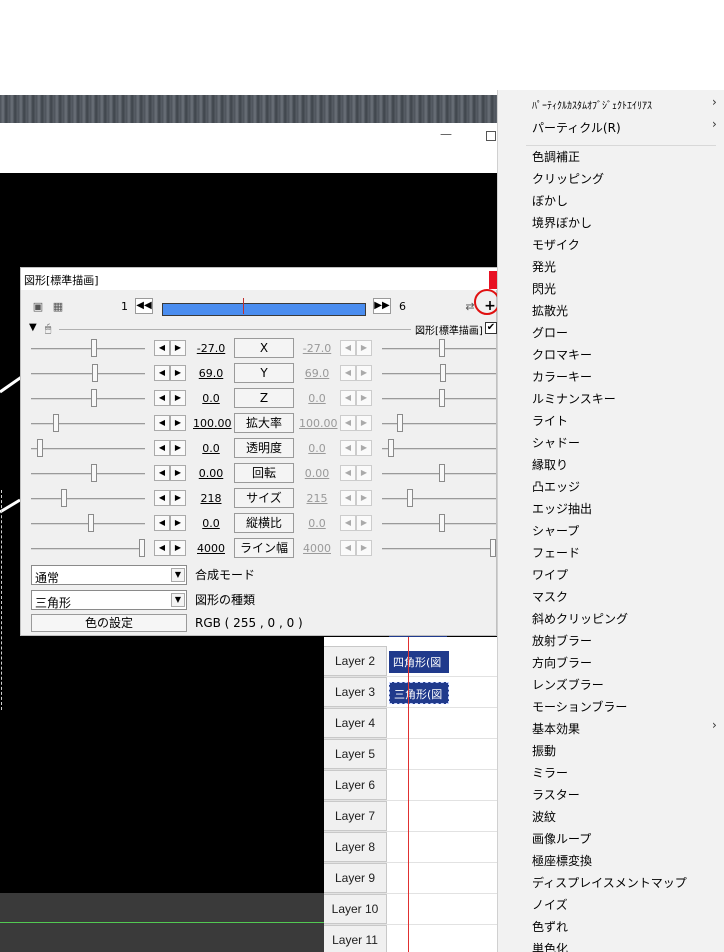 The image size is (724, 952). I want to click on skip-end-button: ▶▶, so click(382, 306).